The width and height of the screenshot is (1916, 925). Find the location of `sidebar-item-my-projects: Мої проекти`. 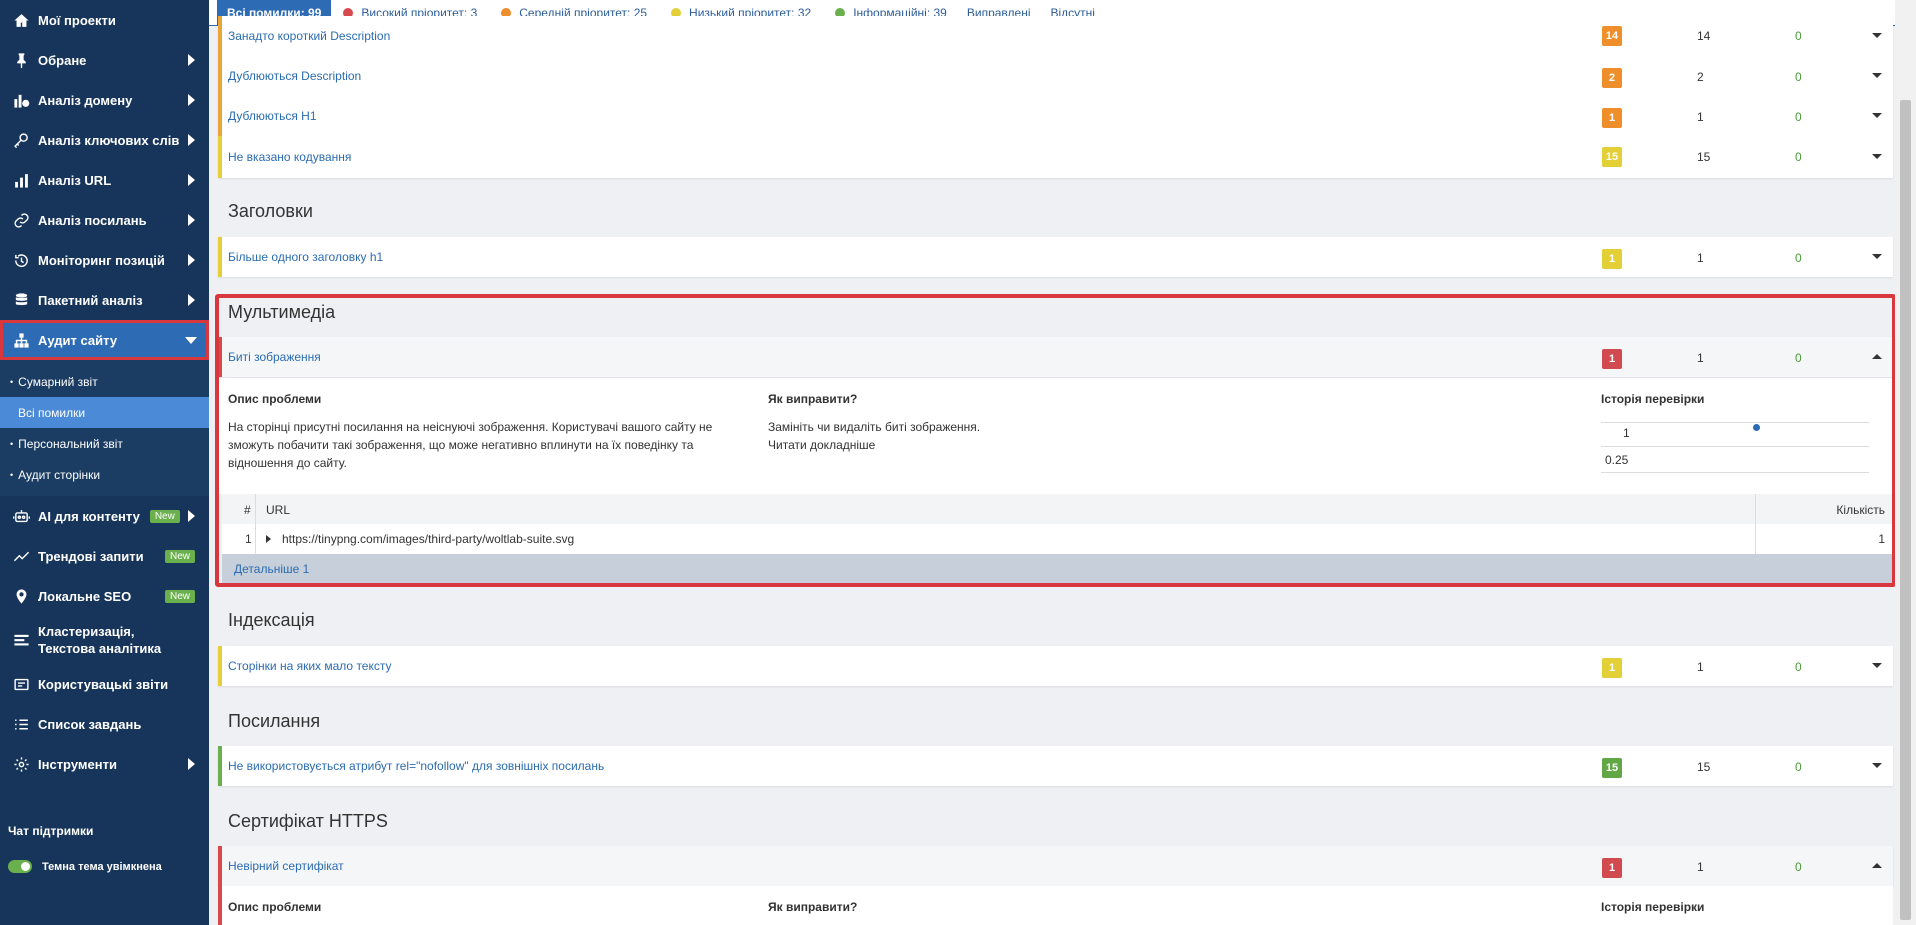

sidebar-item-my-projects: Мої проекти is located at coordinates (104, 20).